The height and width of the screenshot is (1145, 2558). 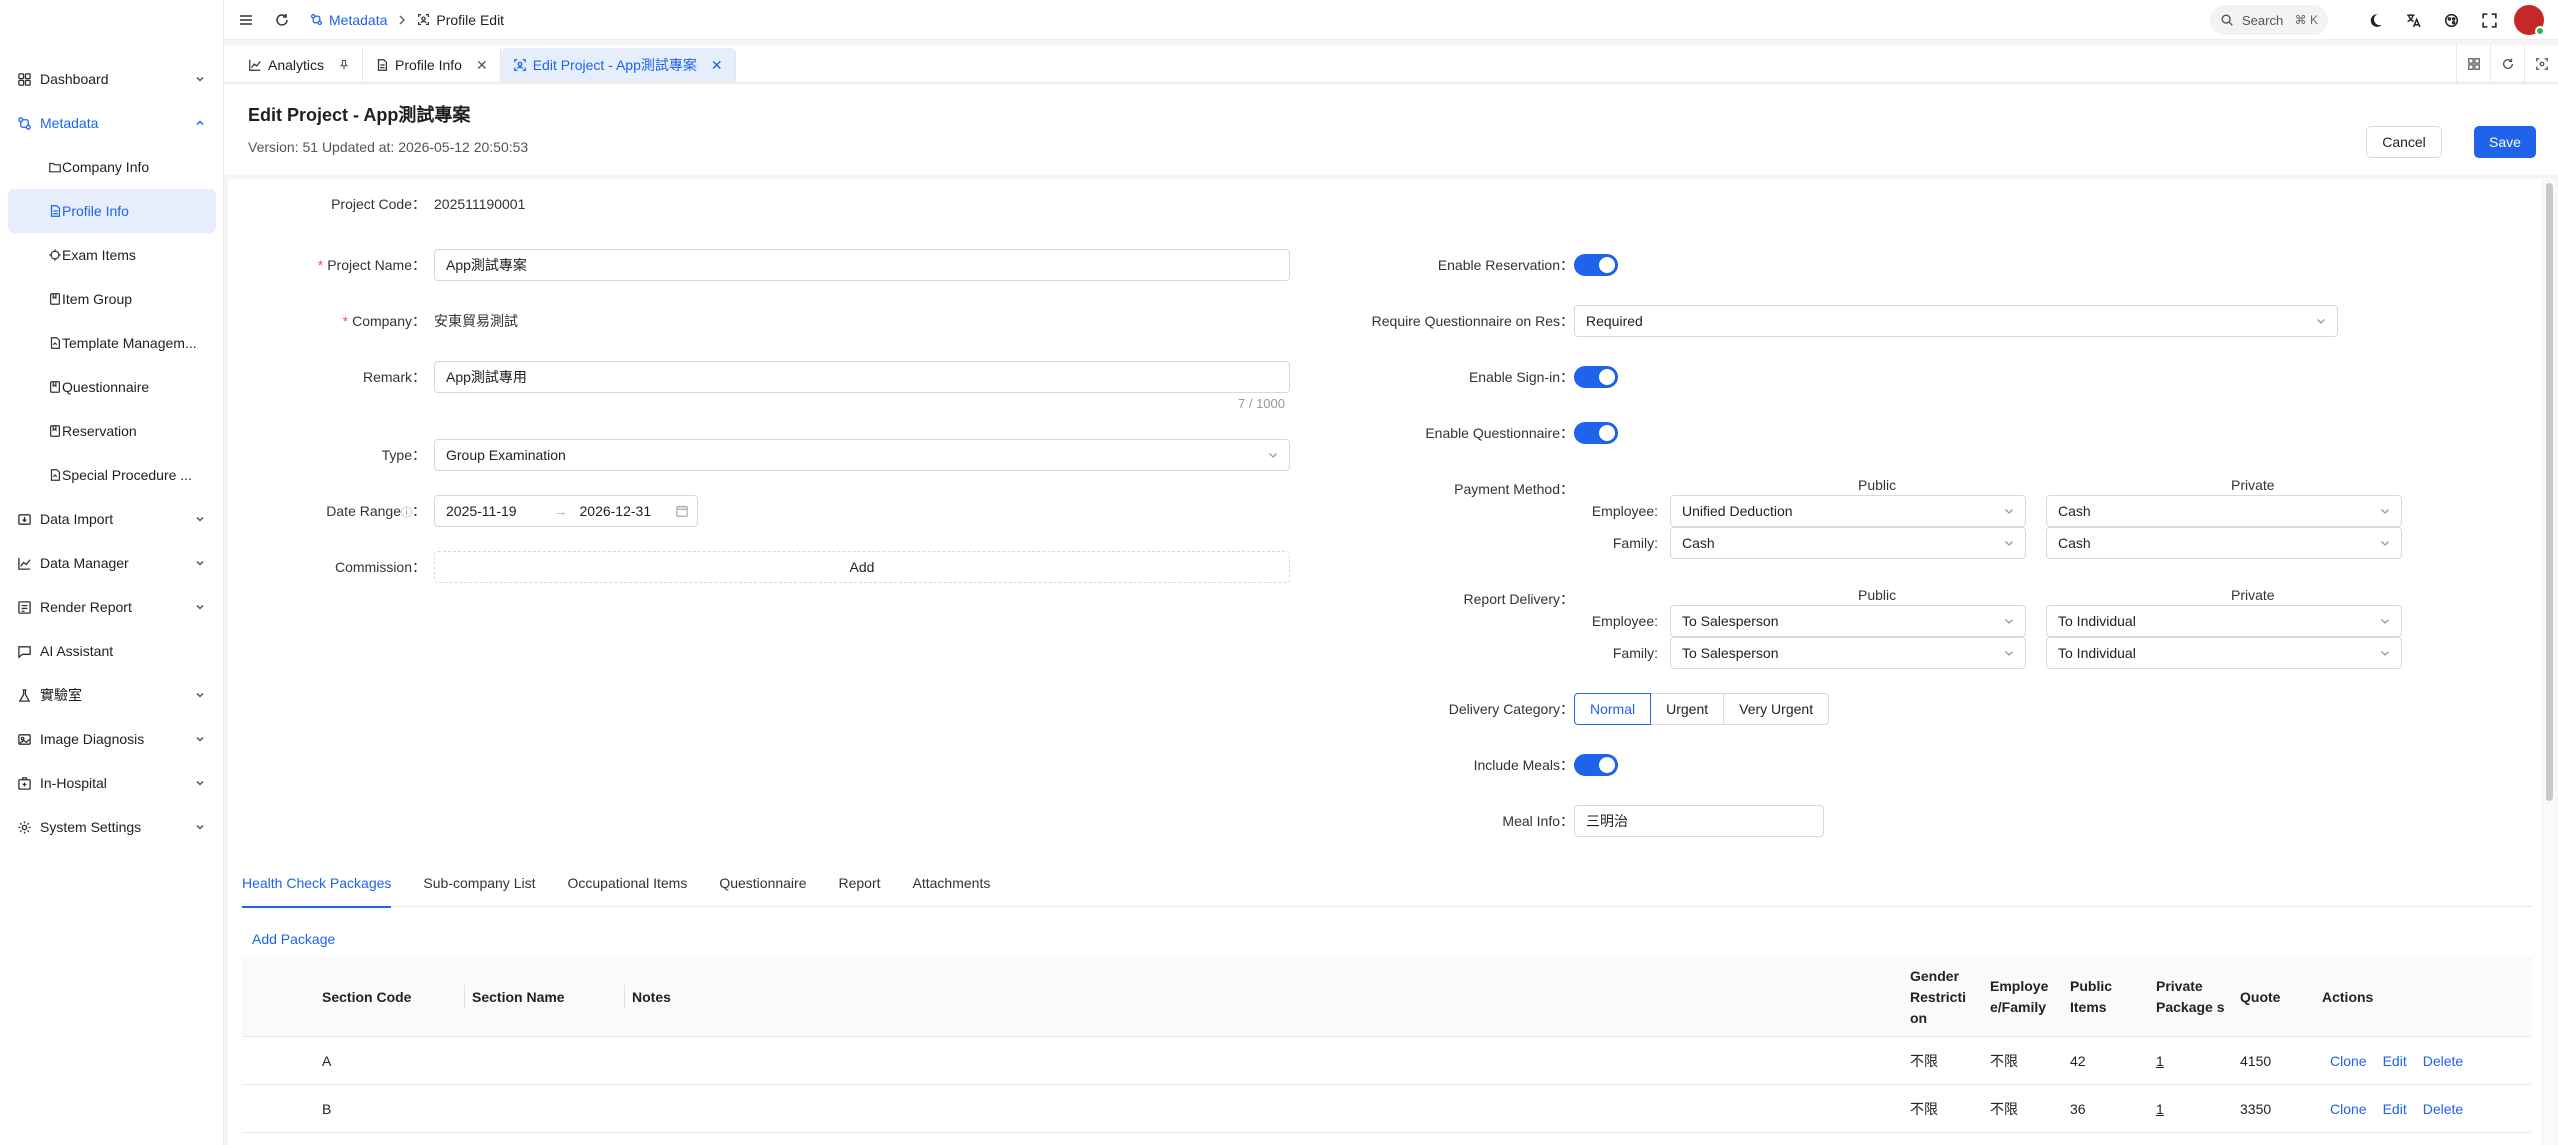 What do you see at coordinates (862, 377) in the screenshot?
I see `remark-textarea: App測試專用` at bounding box center [862, 377].